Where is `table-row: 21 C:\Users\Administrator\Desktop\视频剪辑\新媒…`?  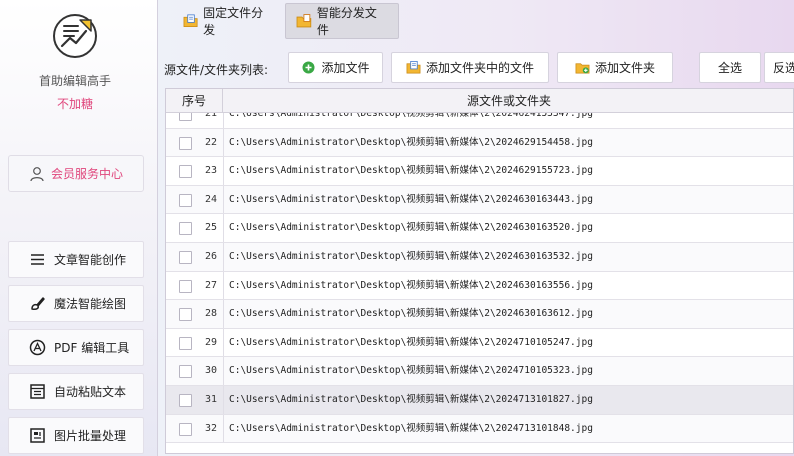 table-row: 21 C:\Users\Administrator\Desktop\视频剪辑\新媒… is located at coordinates (479, 121).